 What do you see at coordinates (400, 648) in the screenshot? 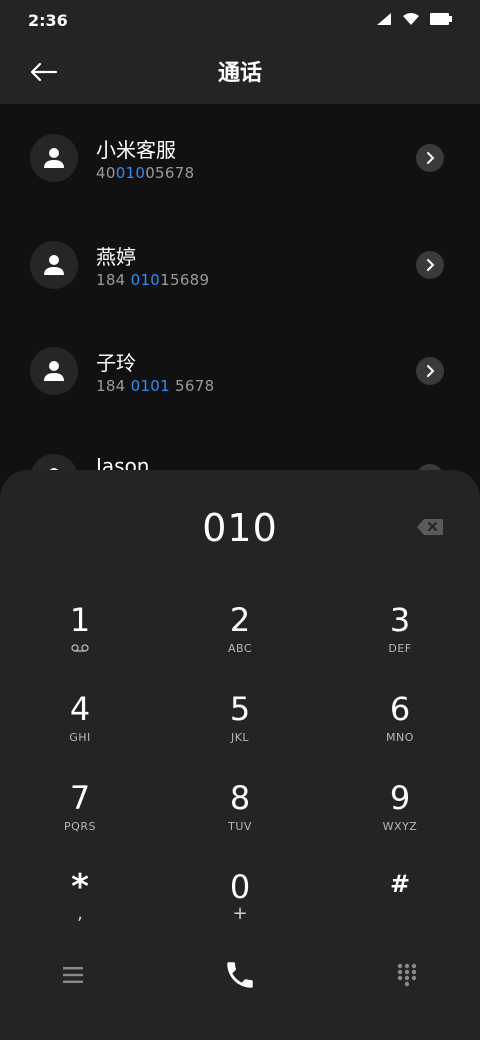
I see `key-letters: DEF` at bounding box center [400, 648].